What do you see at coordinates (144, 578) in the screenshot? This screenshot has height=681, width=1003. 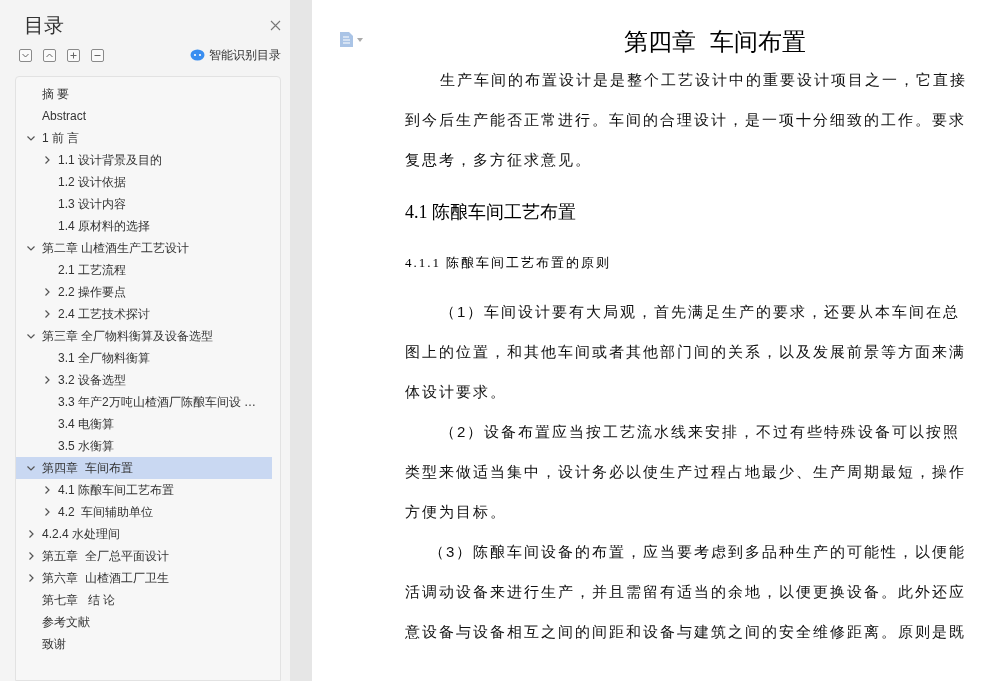 I see `toc-item: 第六章 山楂酒工厂卫生` at bounding box center [144, 578].